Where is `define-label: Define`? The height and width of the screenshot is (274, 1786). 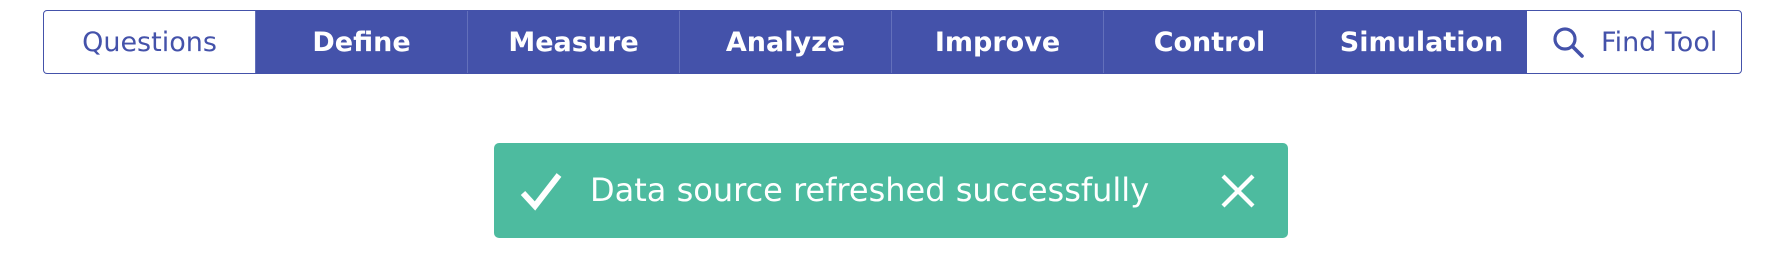
define-label: Define is located at coordinates (361, 42).